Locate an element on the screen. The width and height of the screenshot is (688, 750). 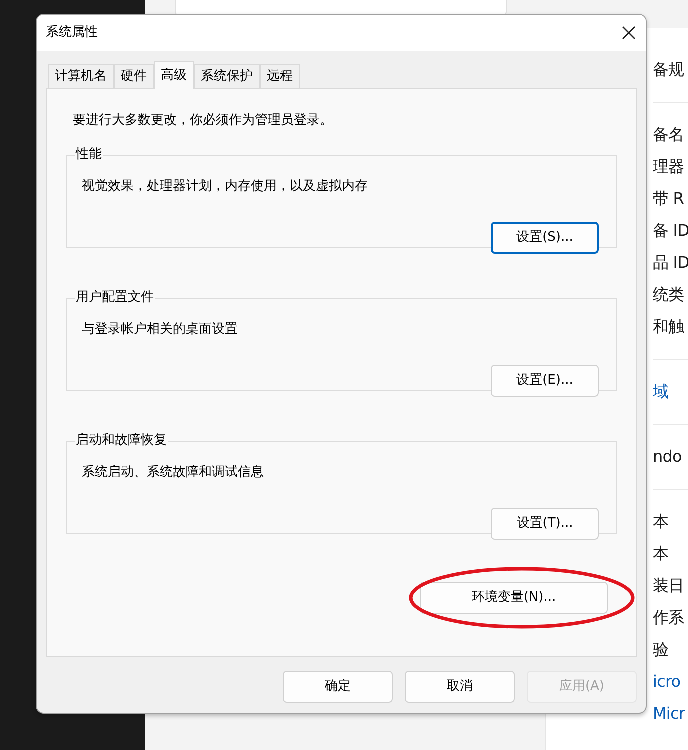
side-label: 理器 is located at coordinates (669, 167).